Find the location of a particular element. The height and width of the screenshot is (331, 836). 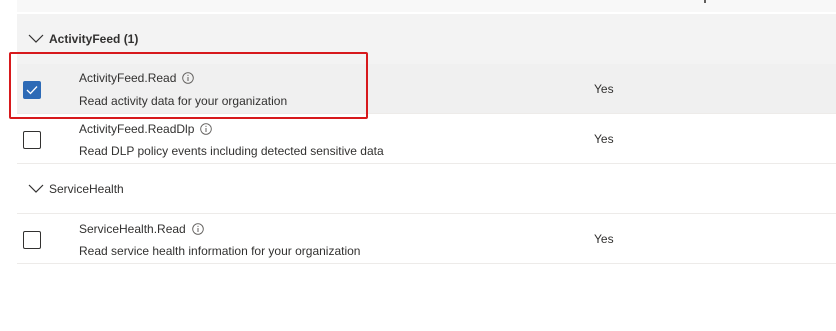

checkmark-icon is located at coordinates (32, 90).